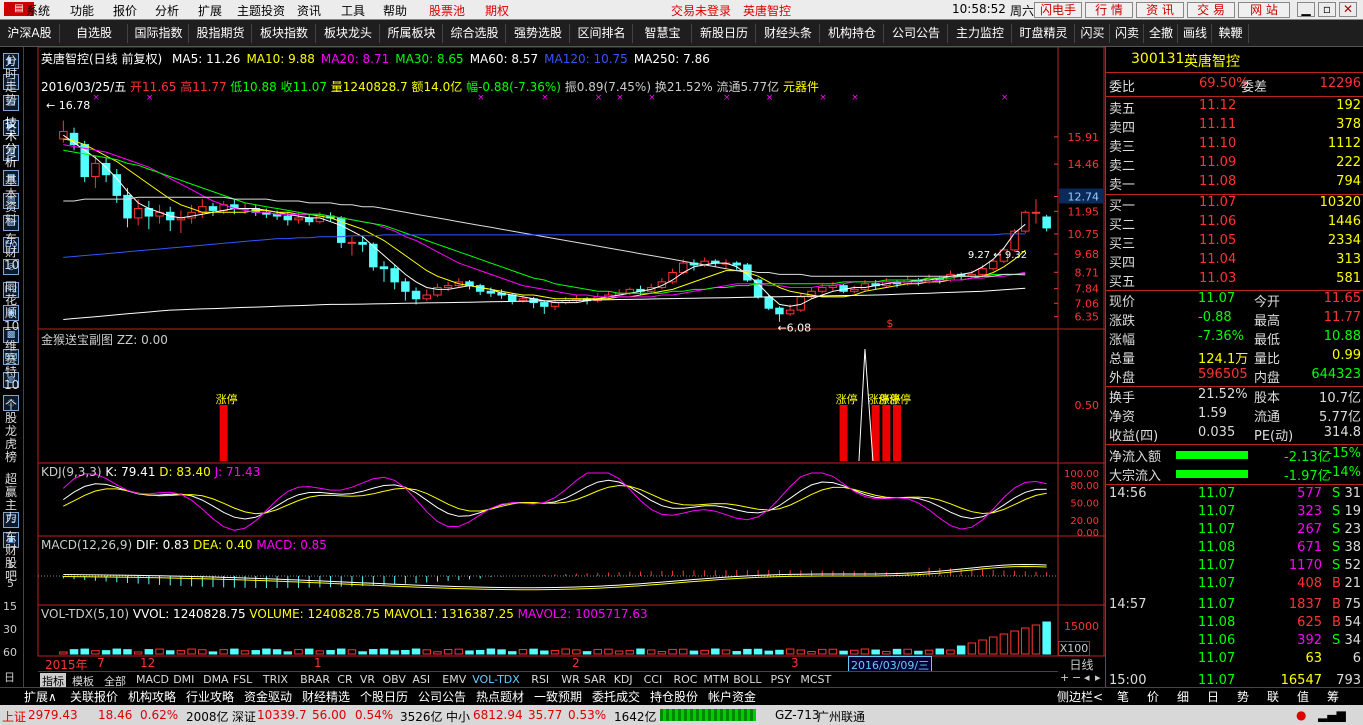 This screenshot has height=725, width=1363. What do you see at coordinates (315, 679) in the screenshot?
I see `indicator-tab-brar: BRAR` at bounding box center [315, 679].